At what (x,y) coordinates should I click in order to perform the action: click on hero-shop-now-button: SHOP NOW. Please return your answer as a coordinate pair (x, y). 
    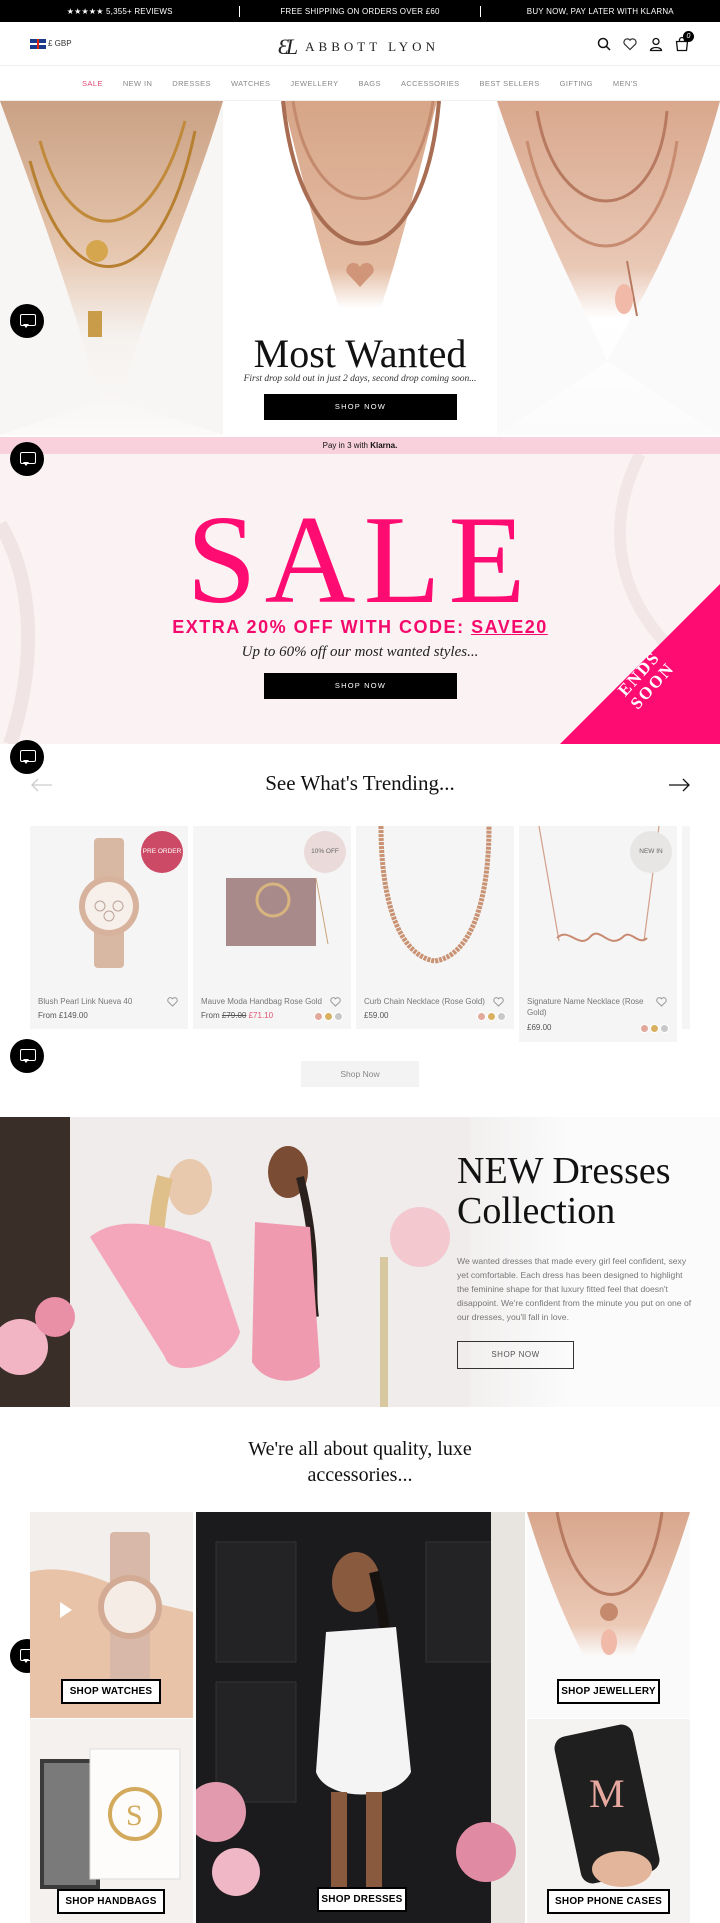
    Looking at the image, I should click on (360, 407).